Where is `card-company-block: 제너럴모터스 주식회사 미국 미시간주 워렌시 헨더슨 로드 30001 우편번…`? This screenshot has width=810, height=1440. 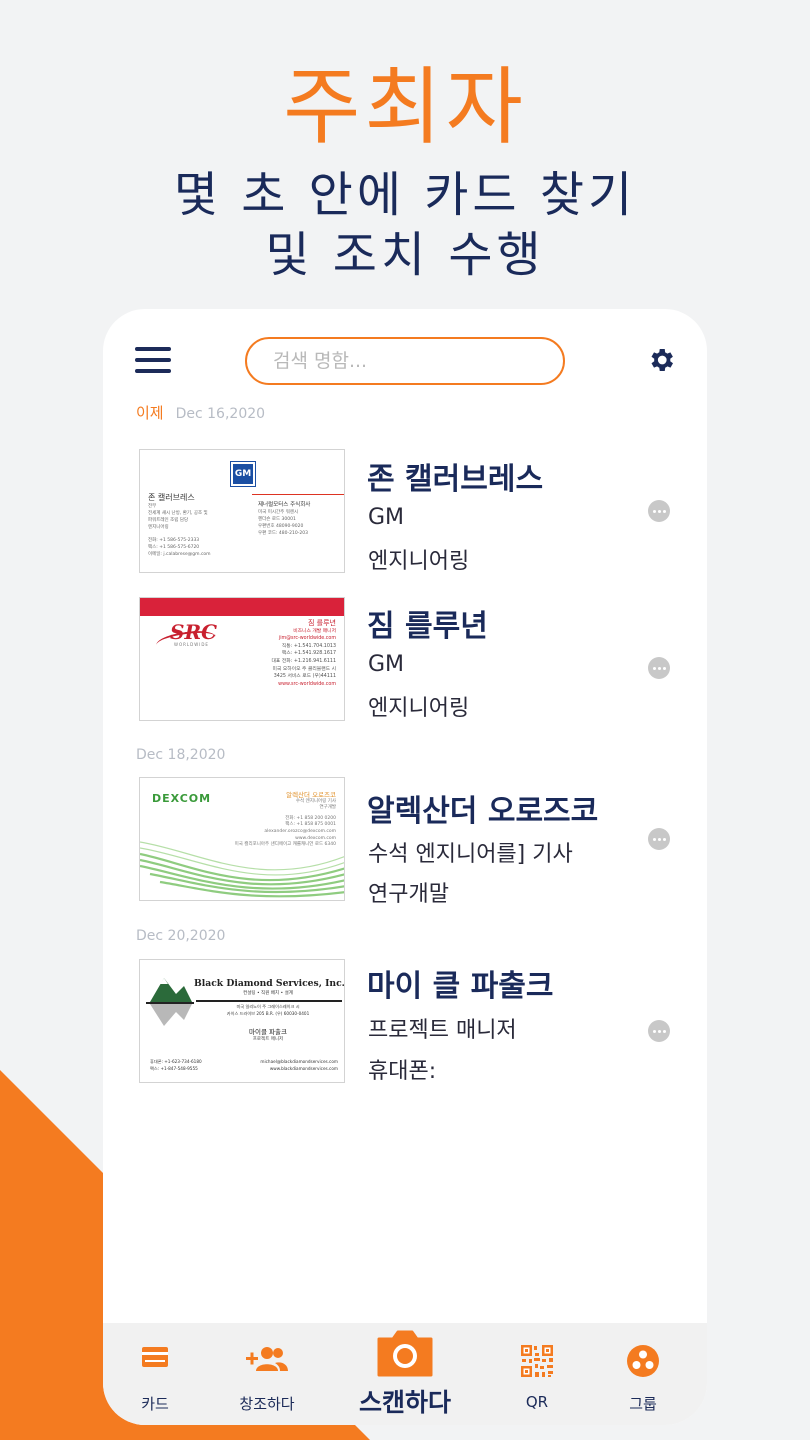 card-company-block: 제너럴모터스 주식회사 미국 미시간주 워렌시 헨더슨 로드 30001 우편번… is located at coordinates (284, 519).